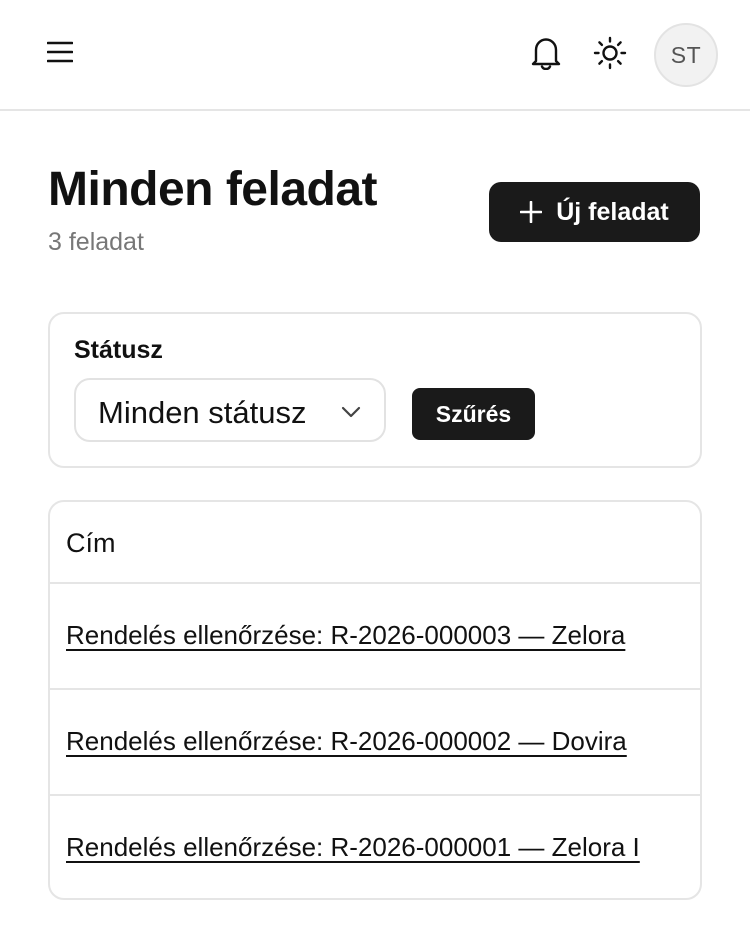 The image size is (750, 930). I want to click on bell-icon, so click(546, 55).